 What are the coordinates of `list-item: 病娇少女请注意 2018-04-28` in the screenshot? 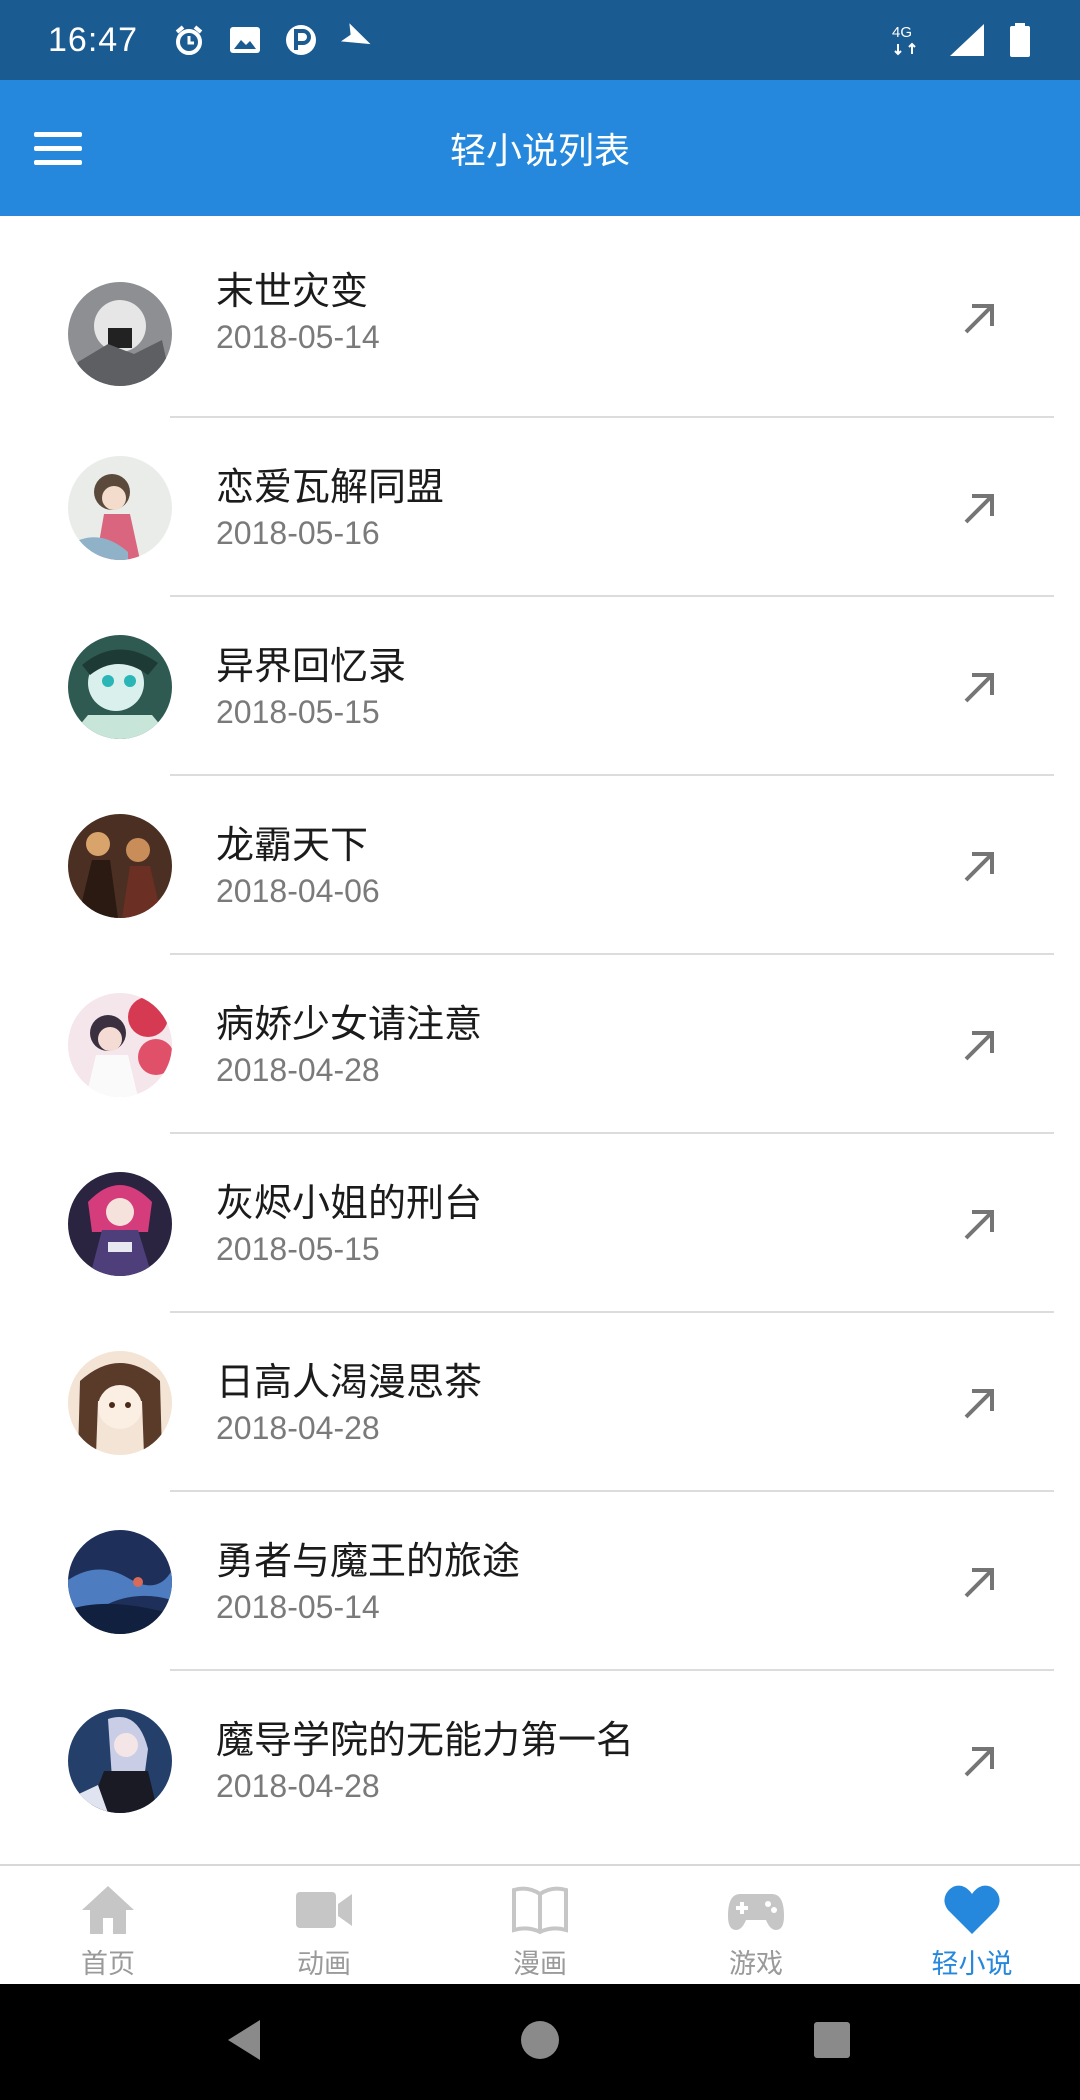 It's located at (540, 1044).